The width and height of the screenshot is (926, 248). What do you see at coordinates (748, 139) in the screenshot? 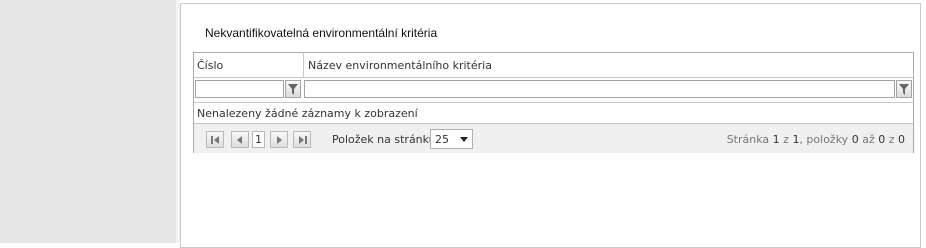
I see `page-info-prefix: Stránka` at bounding box center [748, 139].